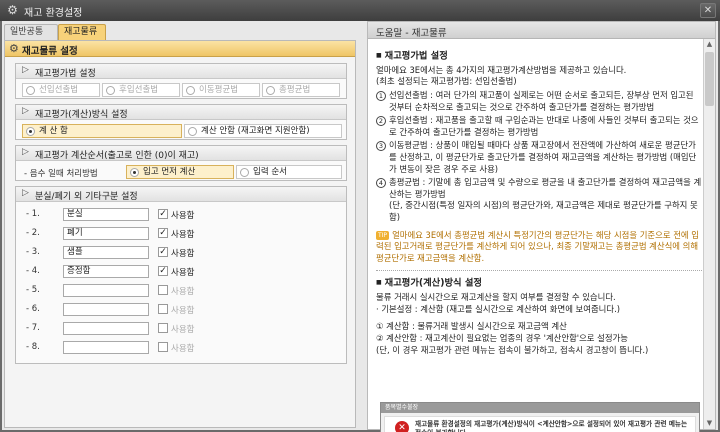  What do you see at coordinates (295, 90) in the screenshot?
I see `radio-label: 총평균법` at bounding box center [295, 90].